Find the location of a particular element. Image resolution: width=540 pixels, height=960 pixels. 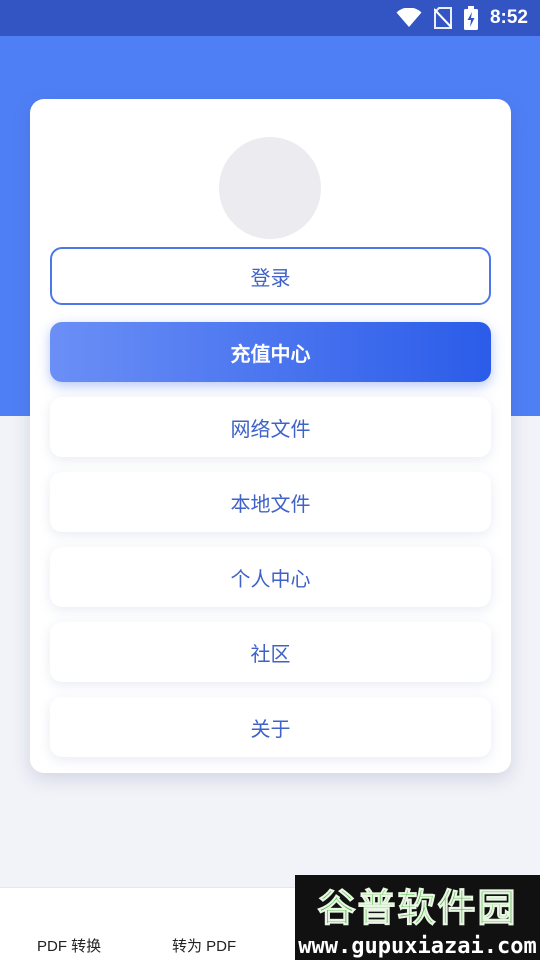

status-time: 8:52 is located at coordinates (508, 17).